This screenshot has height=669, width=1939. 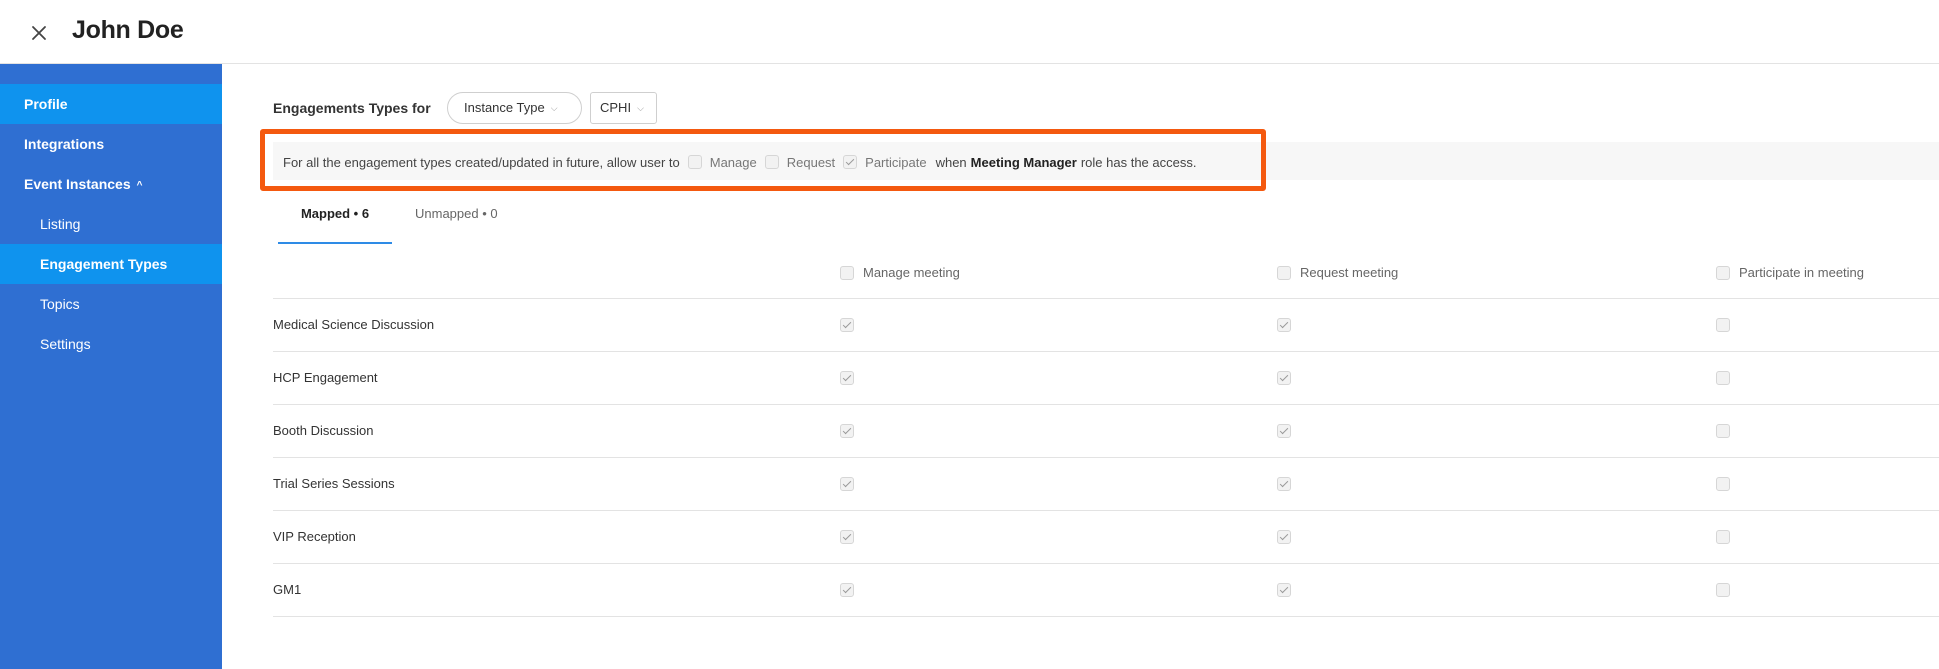 What do you see at coordinates (896, 162) in the screenshot?
I see `future-participate-label: Participate` at bounding box center [896, 162].